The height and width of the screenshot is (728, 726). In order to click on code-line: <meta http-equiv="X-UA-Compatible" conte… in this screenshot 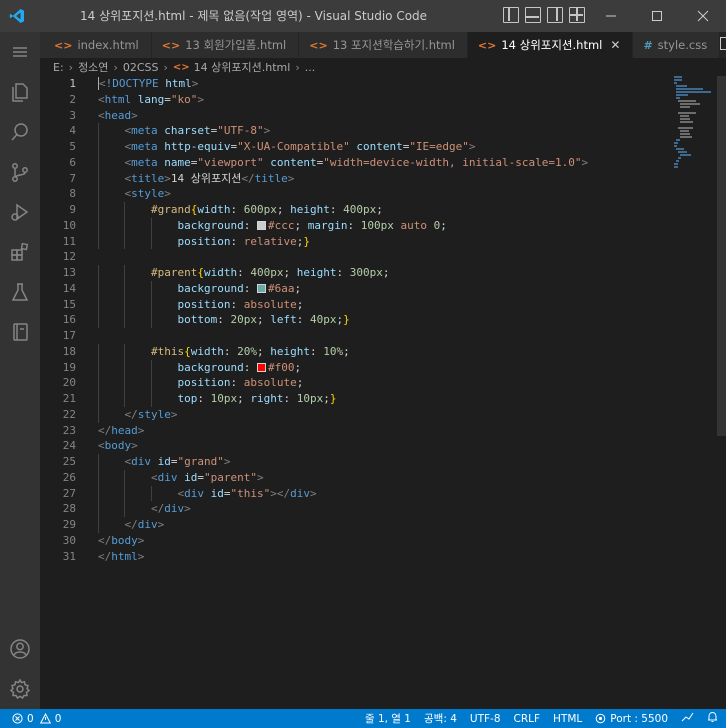, I will do `click(363, 147)`.